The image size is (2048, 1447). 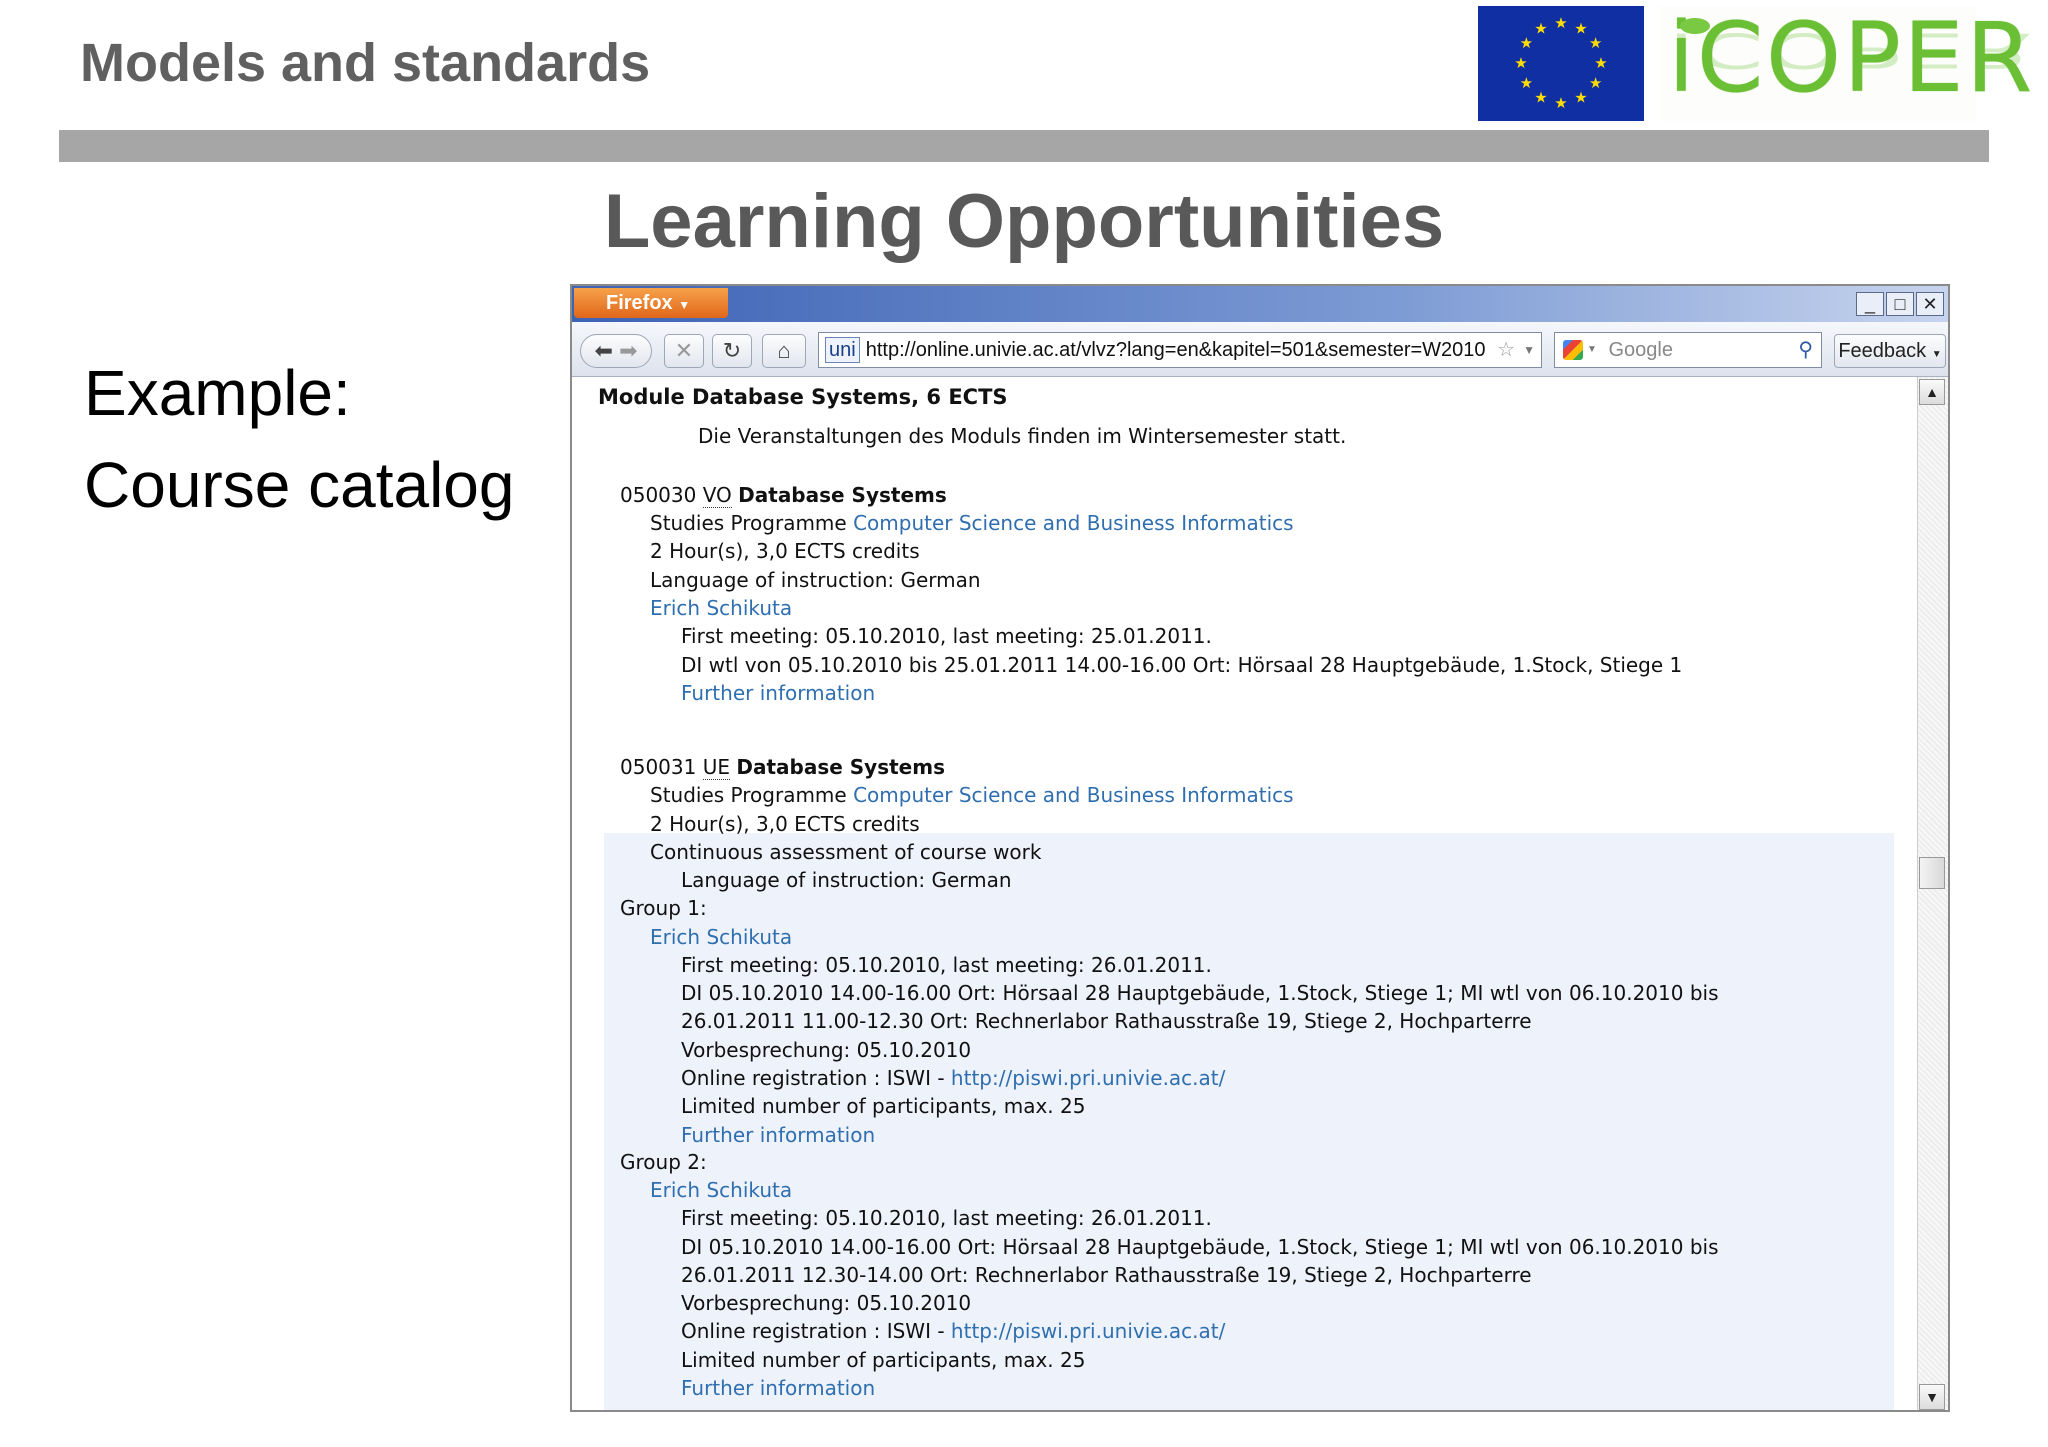 I want to click on course-heading: 050030 VO Database Systems, so click(x=783, y=495).